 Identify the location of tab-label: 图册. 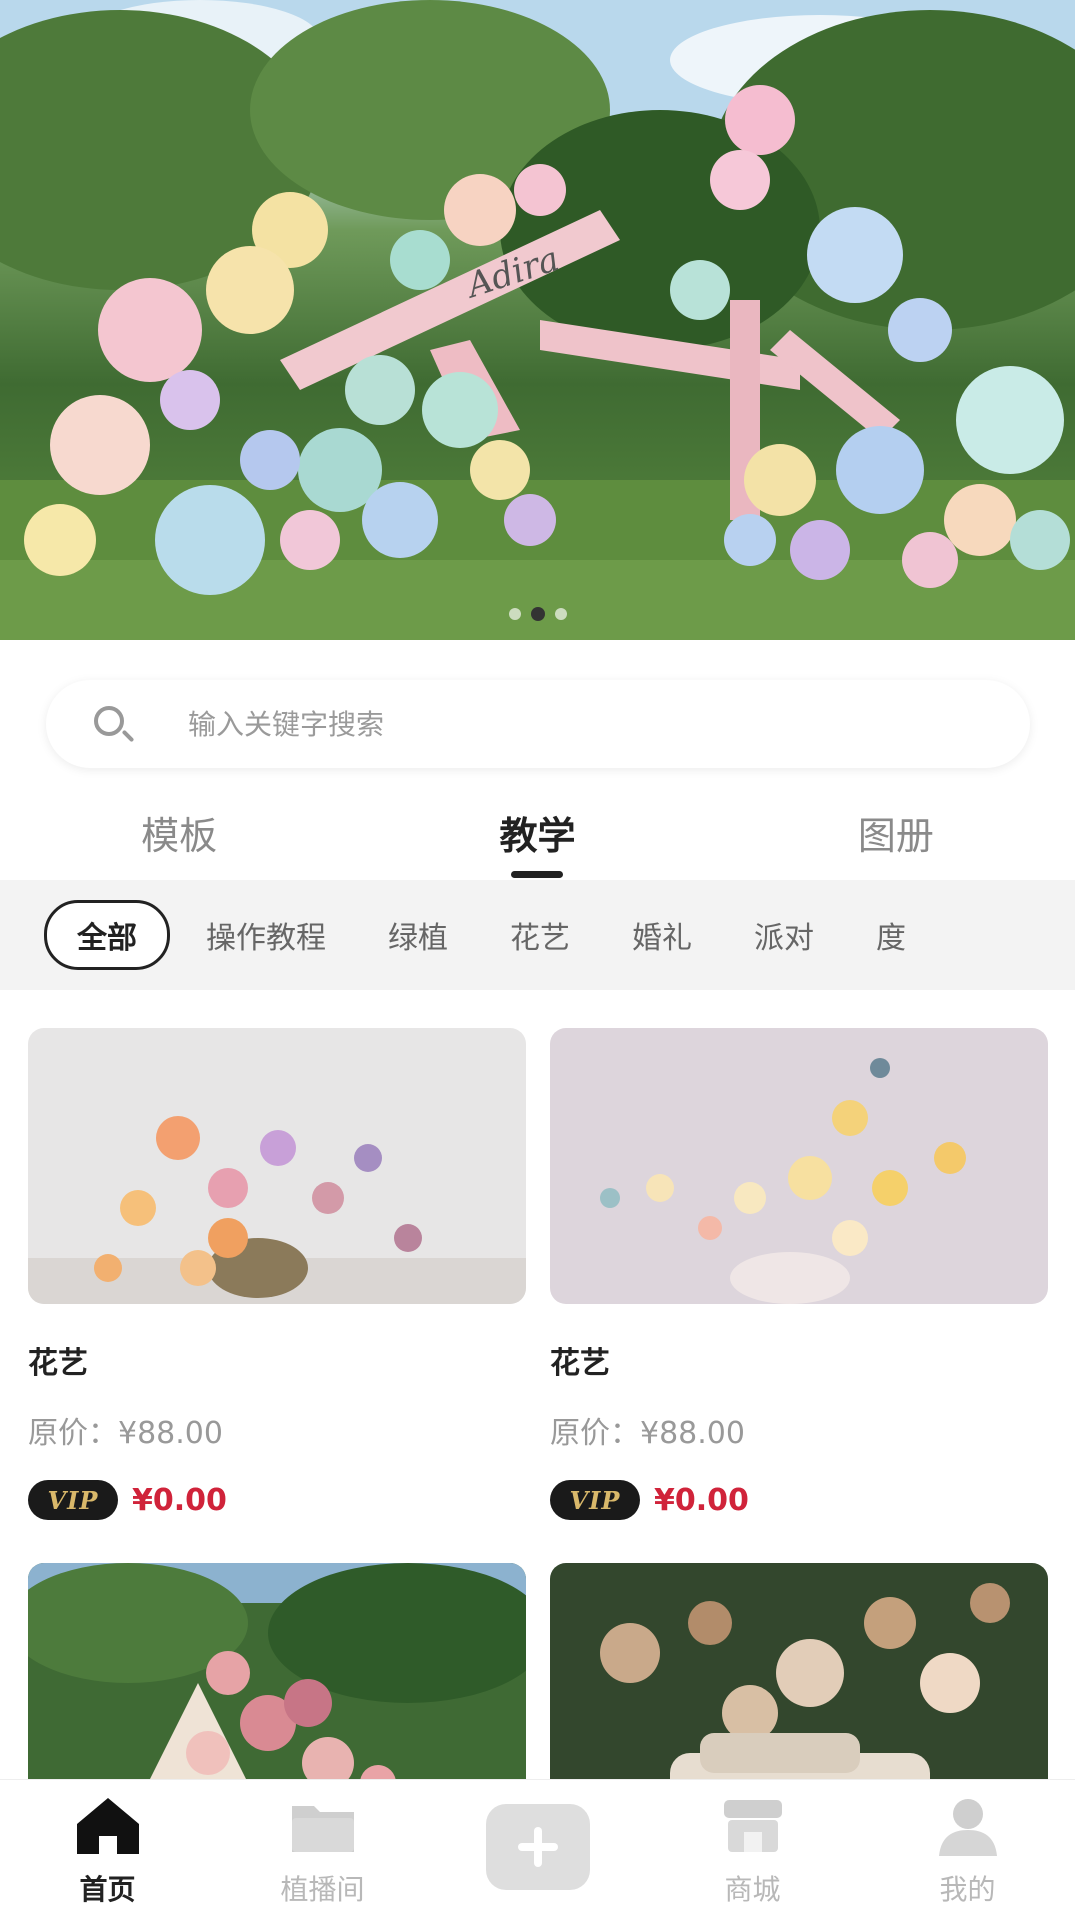
(895, 836).